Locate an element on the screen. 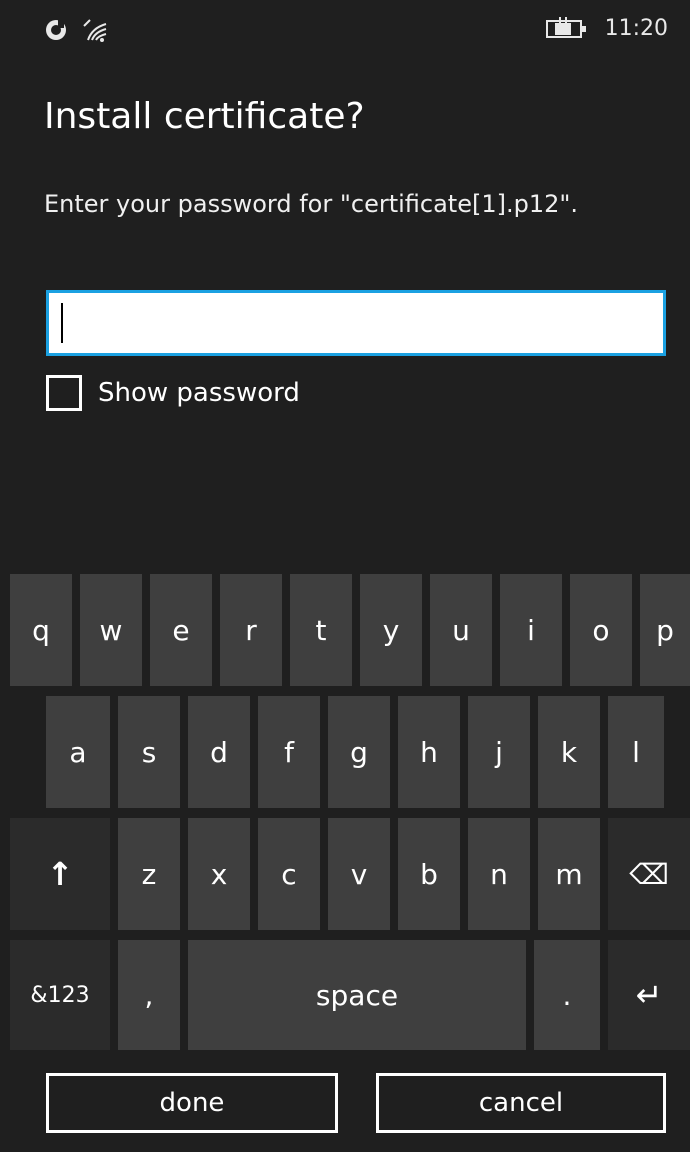 The image size is (690, 1152). symbols-key: &123 is located at coordinates (60, 995).